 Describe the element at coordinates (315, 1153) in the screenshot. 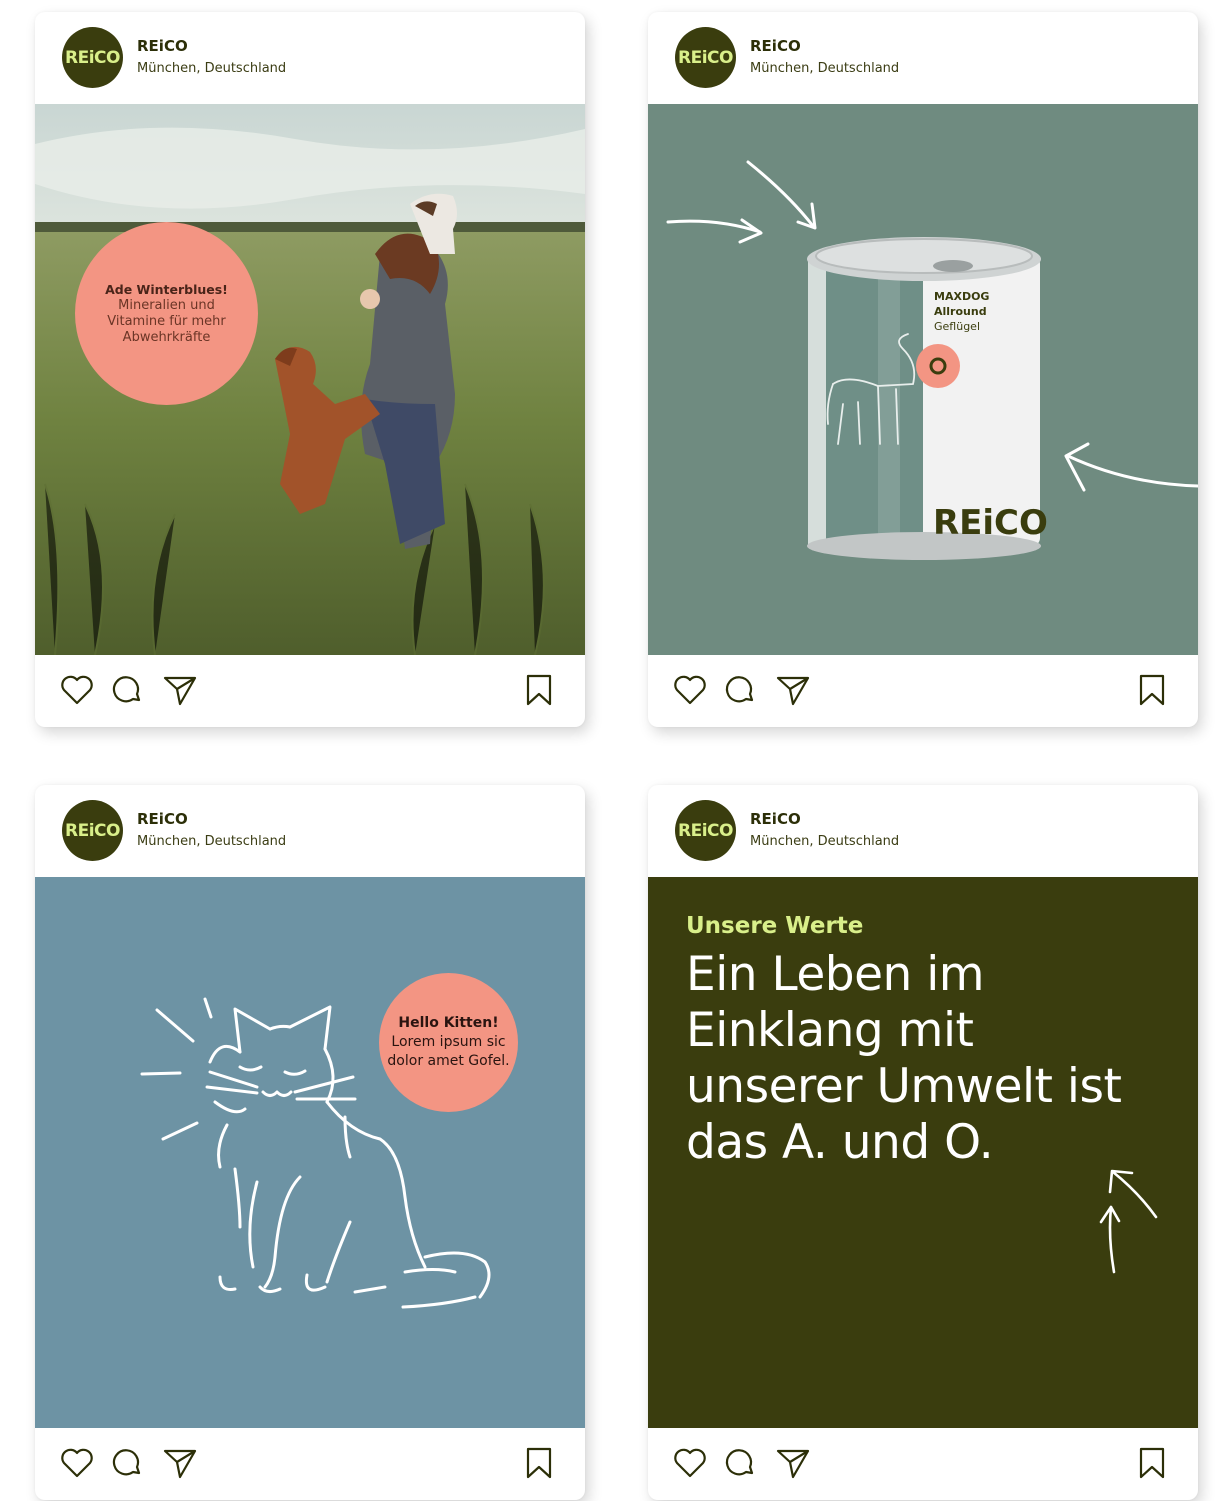

I see `cat-line-illustration` at that location.